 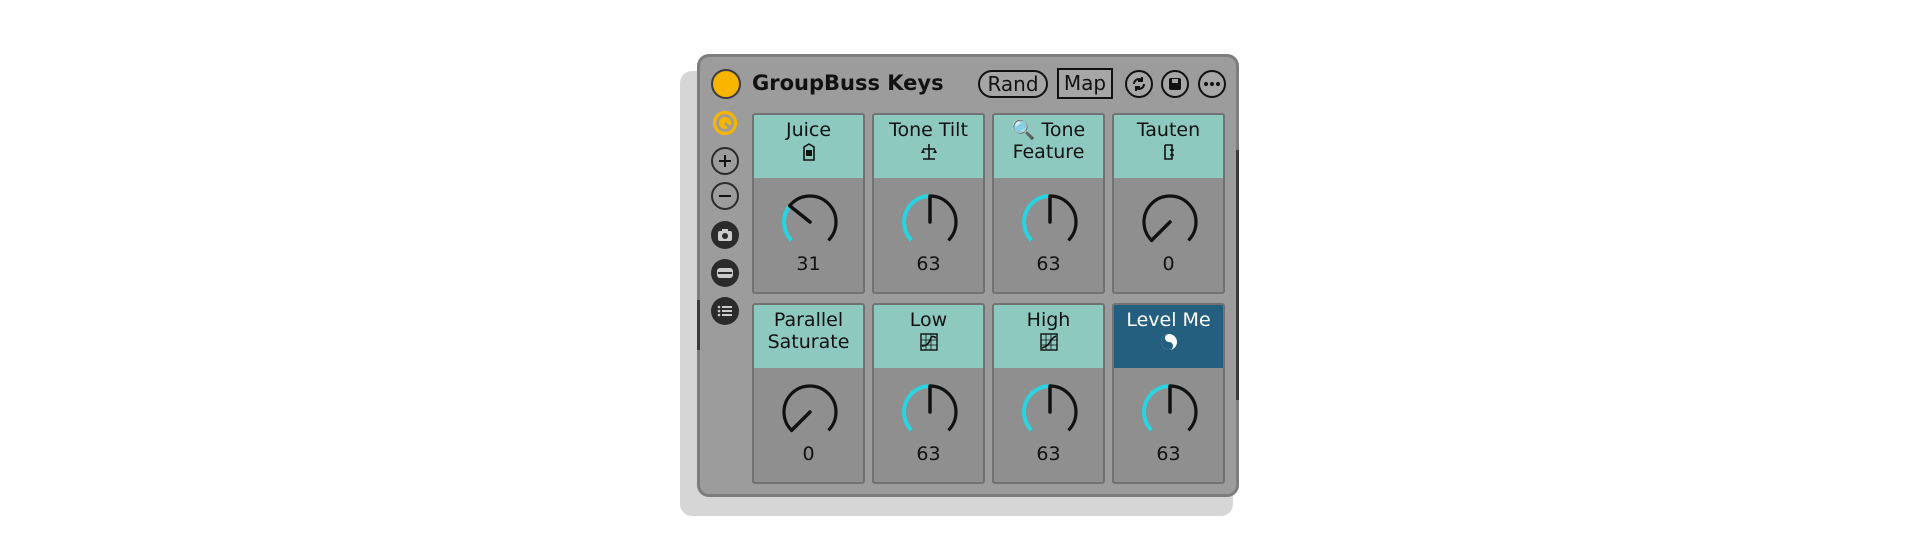 I want to click on macro-value: 31, so click(x=808, y=264).